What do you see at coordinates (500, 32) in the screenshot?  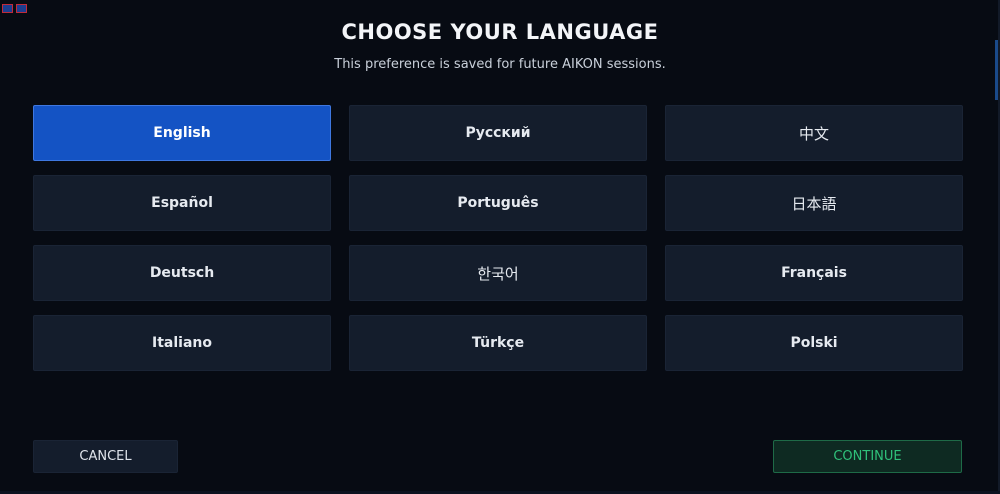 I see `dialog-title: CHOOSE YOUR LANGUAGE` at bounding box center [500, 32].